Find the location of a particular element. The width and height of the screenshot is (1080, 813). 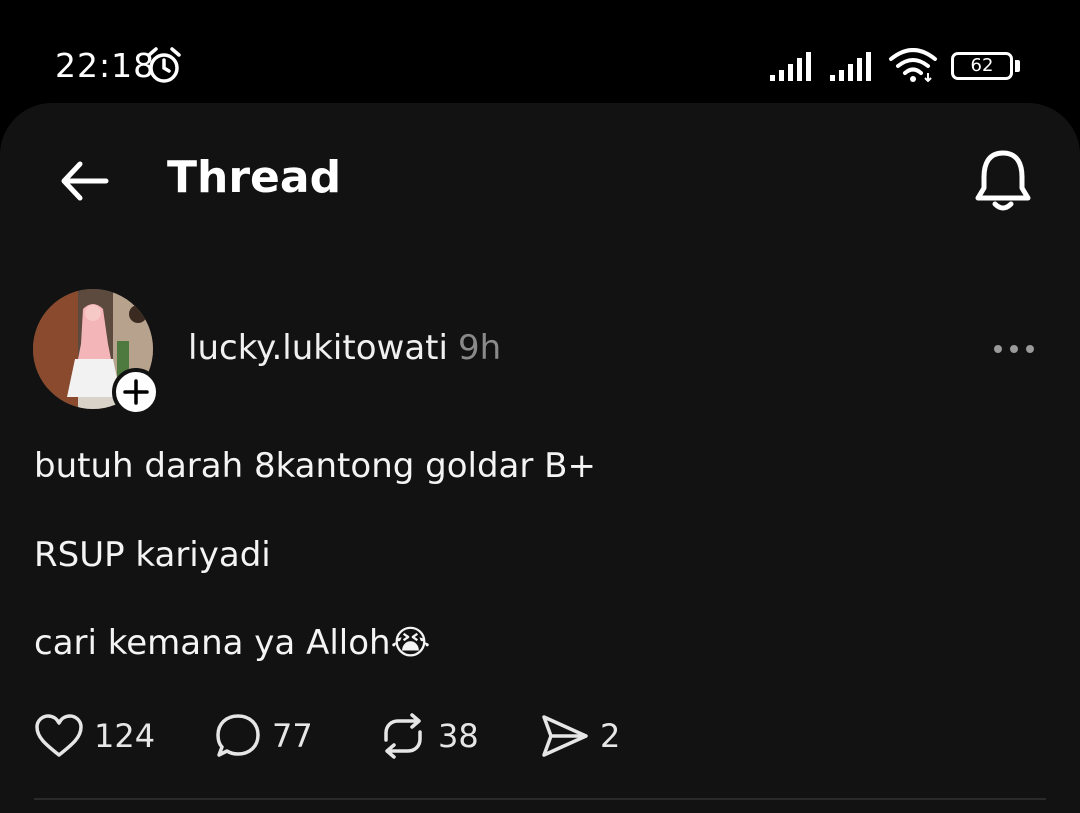

repost-icon is located at coordinates (403, 736).